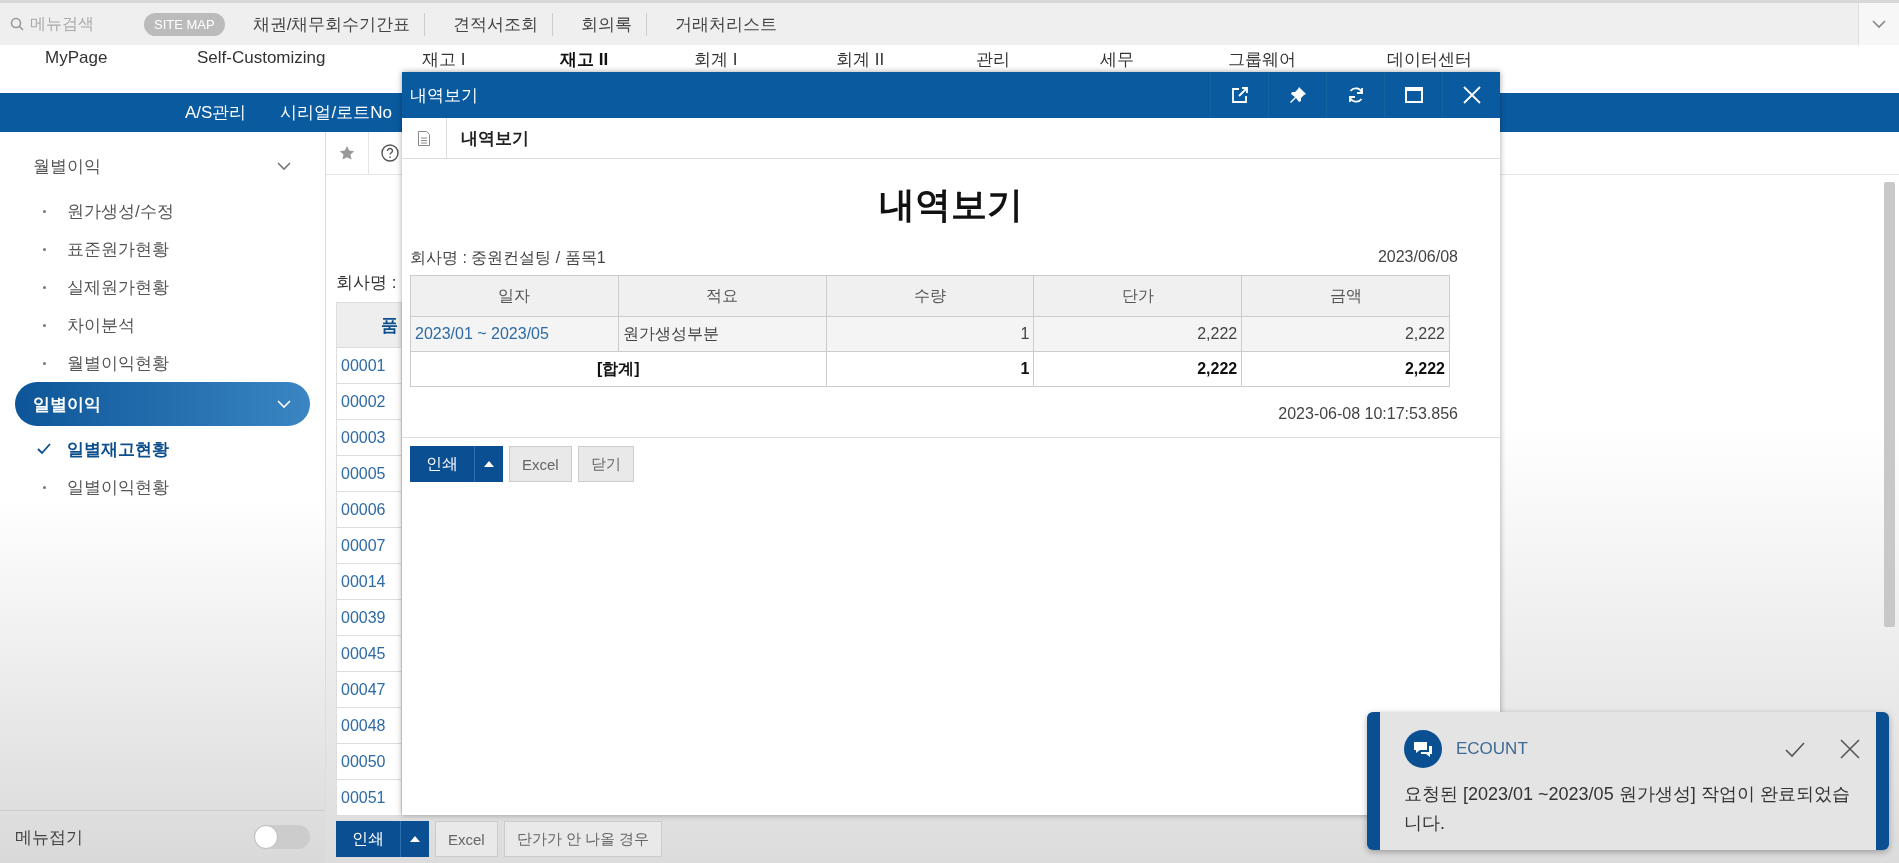  I want to click on search-icon, so click(17, 24).